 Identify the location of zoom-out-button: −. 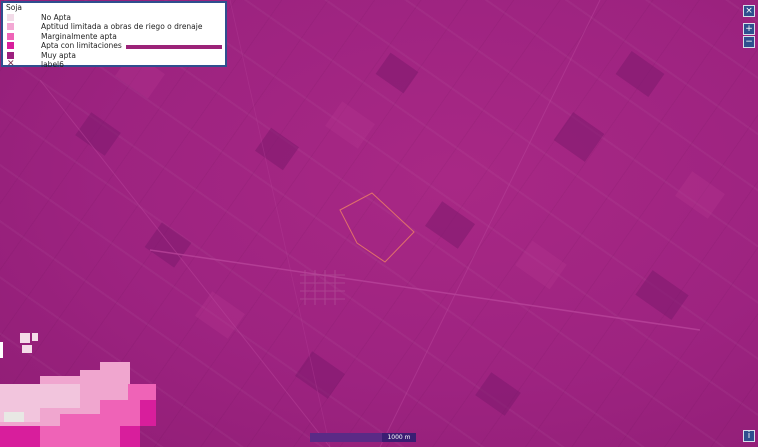
(749, 42).